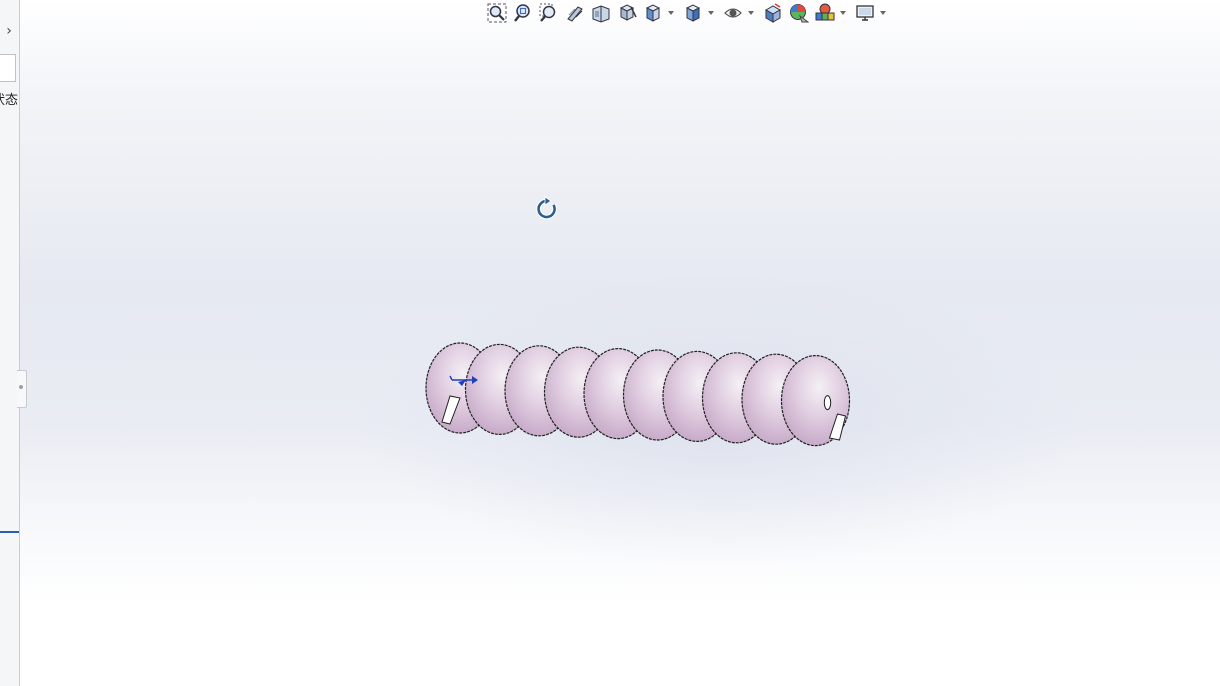  I want to click on hide-show-items-icon, so click(733, 13).